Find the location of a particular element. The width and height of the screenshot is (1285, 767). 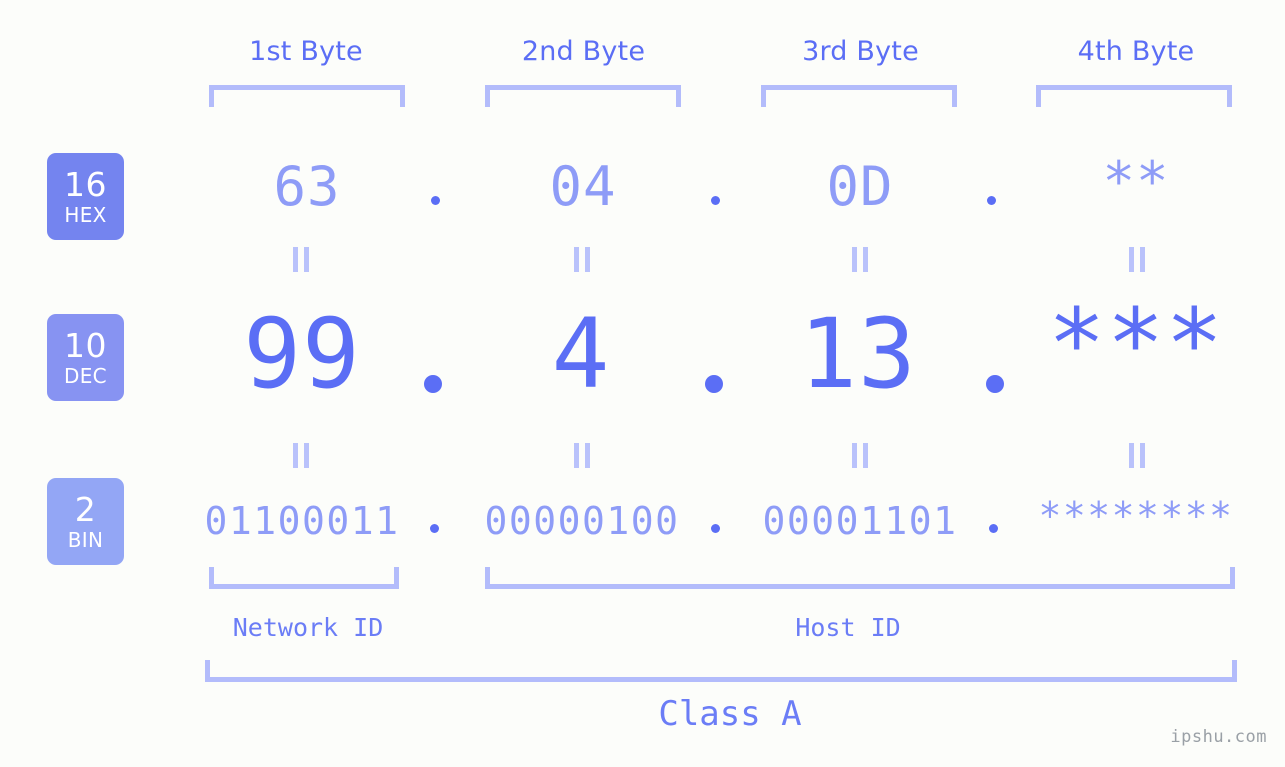

dec-byte-1: 99 is located at coordinates (302, 354).